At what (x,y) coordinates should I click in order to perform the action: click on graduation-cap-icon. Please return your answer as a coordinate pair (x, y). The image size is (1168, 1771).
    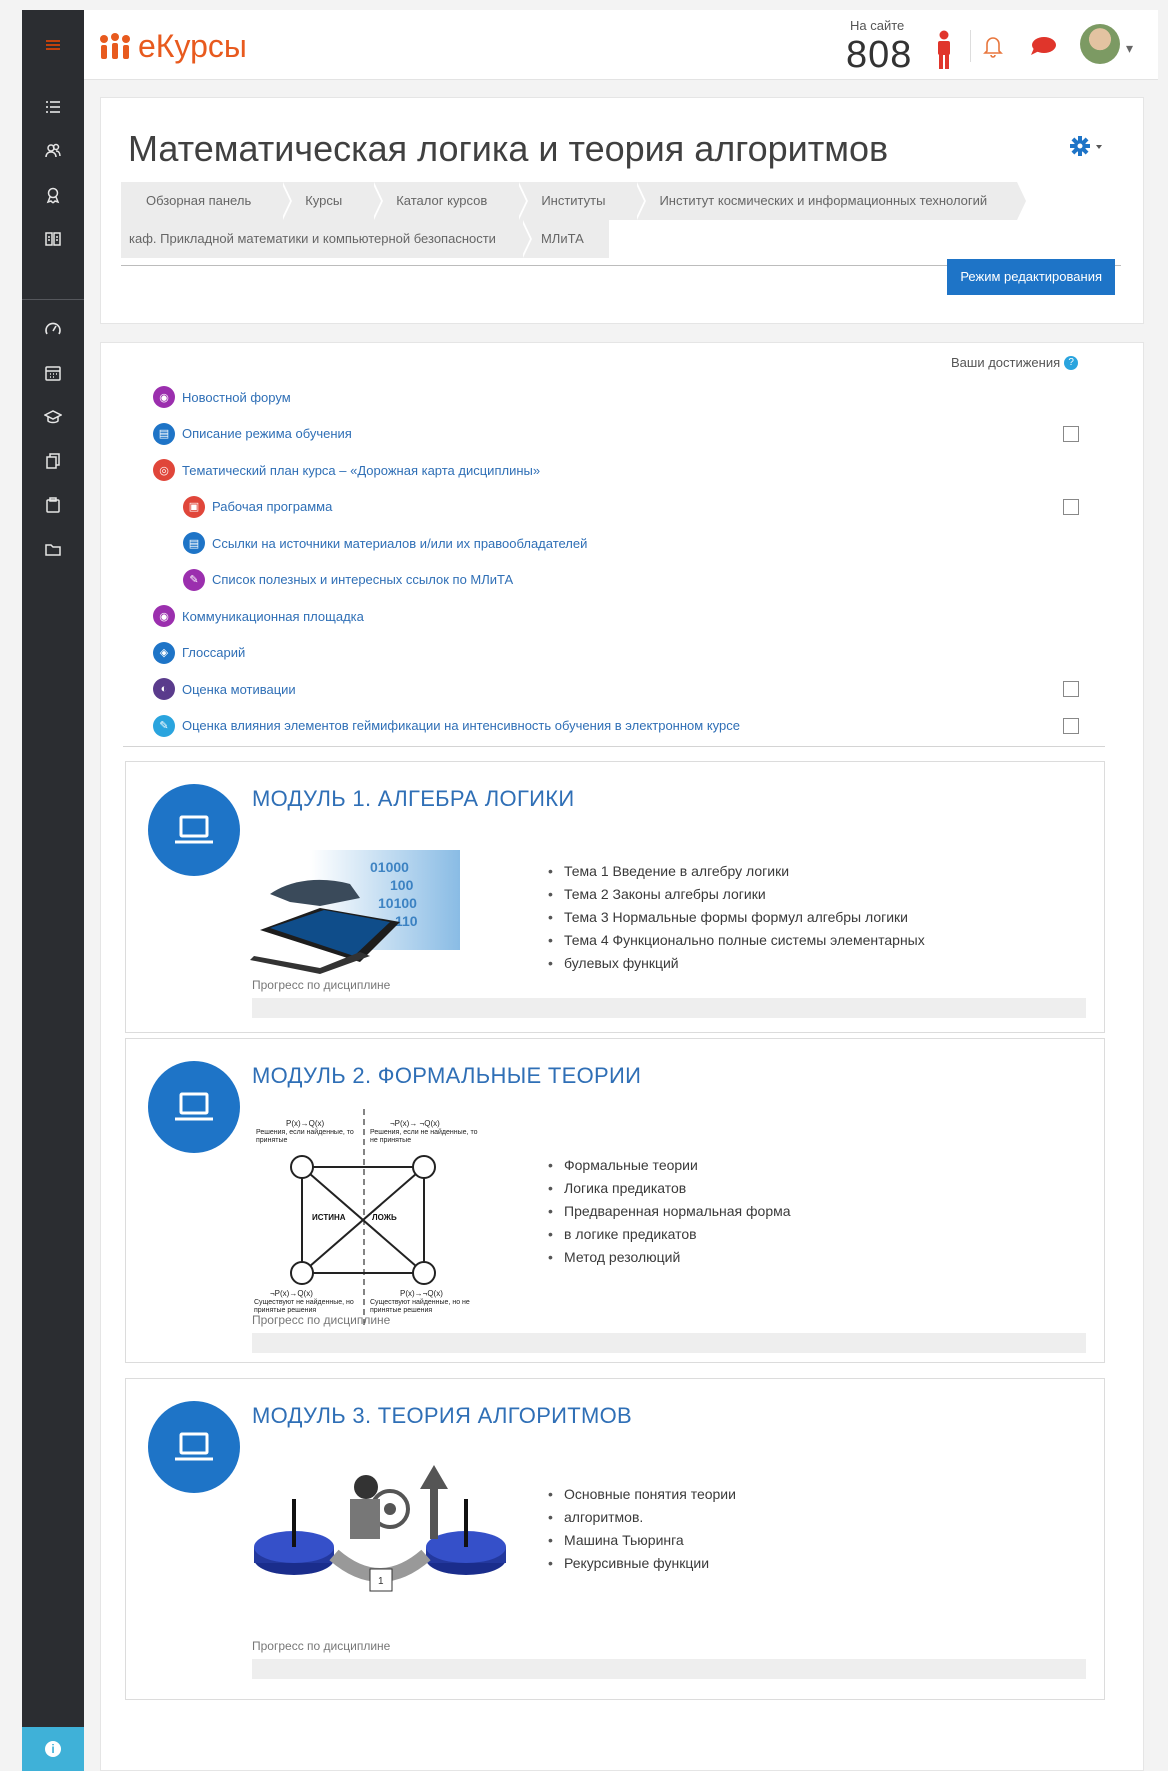
    Looking at the image, I should click on (53, 417).